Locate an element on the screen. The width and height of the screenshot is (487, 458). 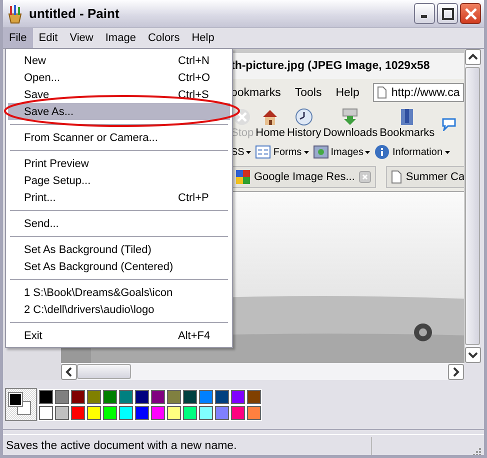
menu-item: Print Preview is located at coordinates (119, 163).